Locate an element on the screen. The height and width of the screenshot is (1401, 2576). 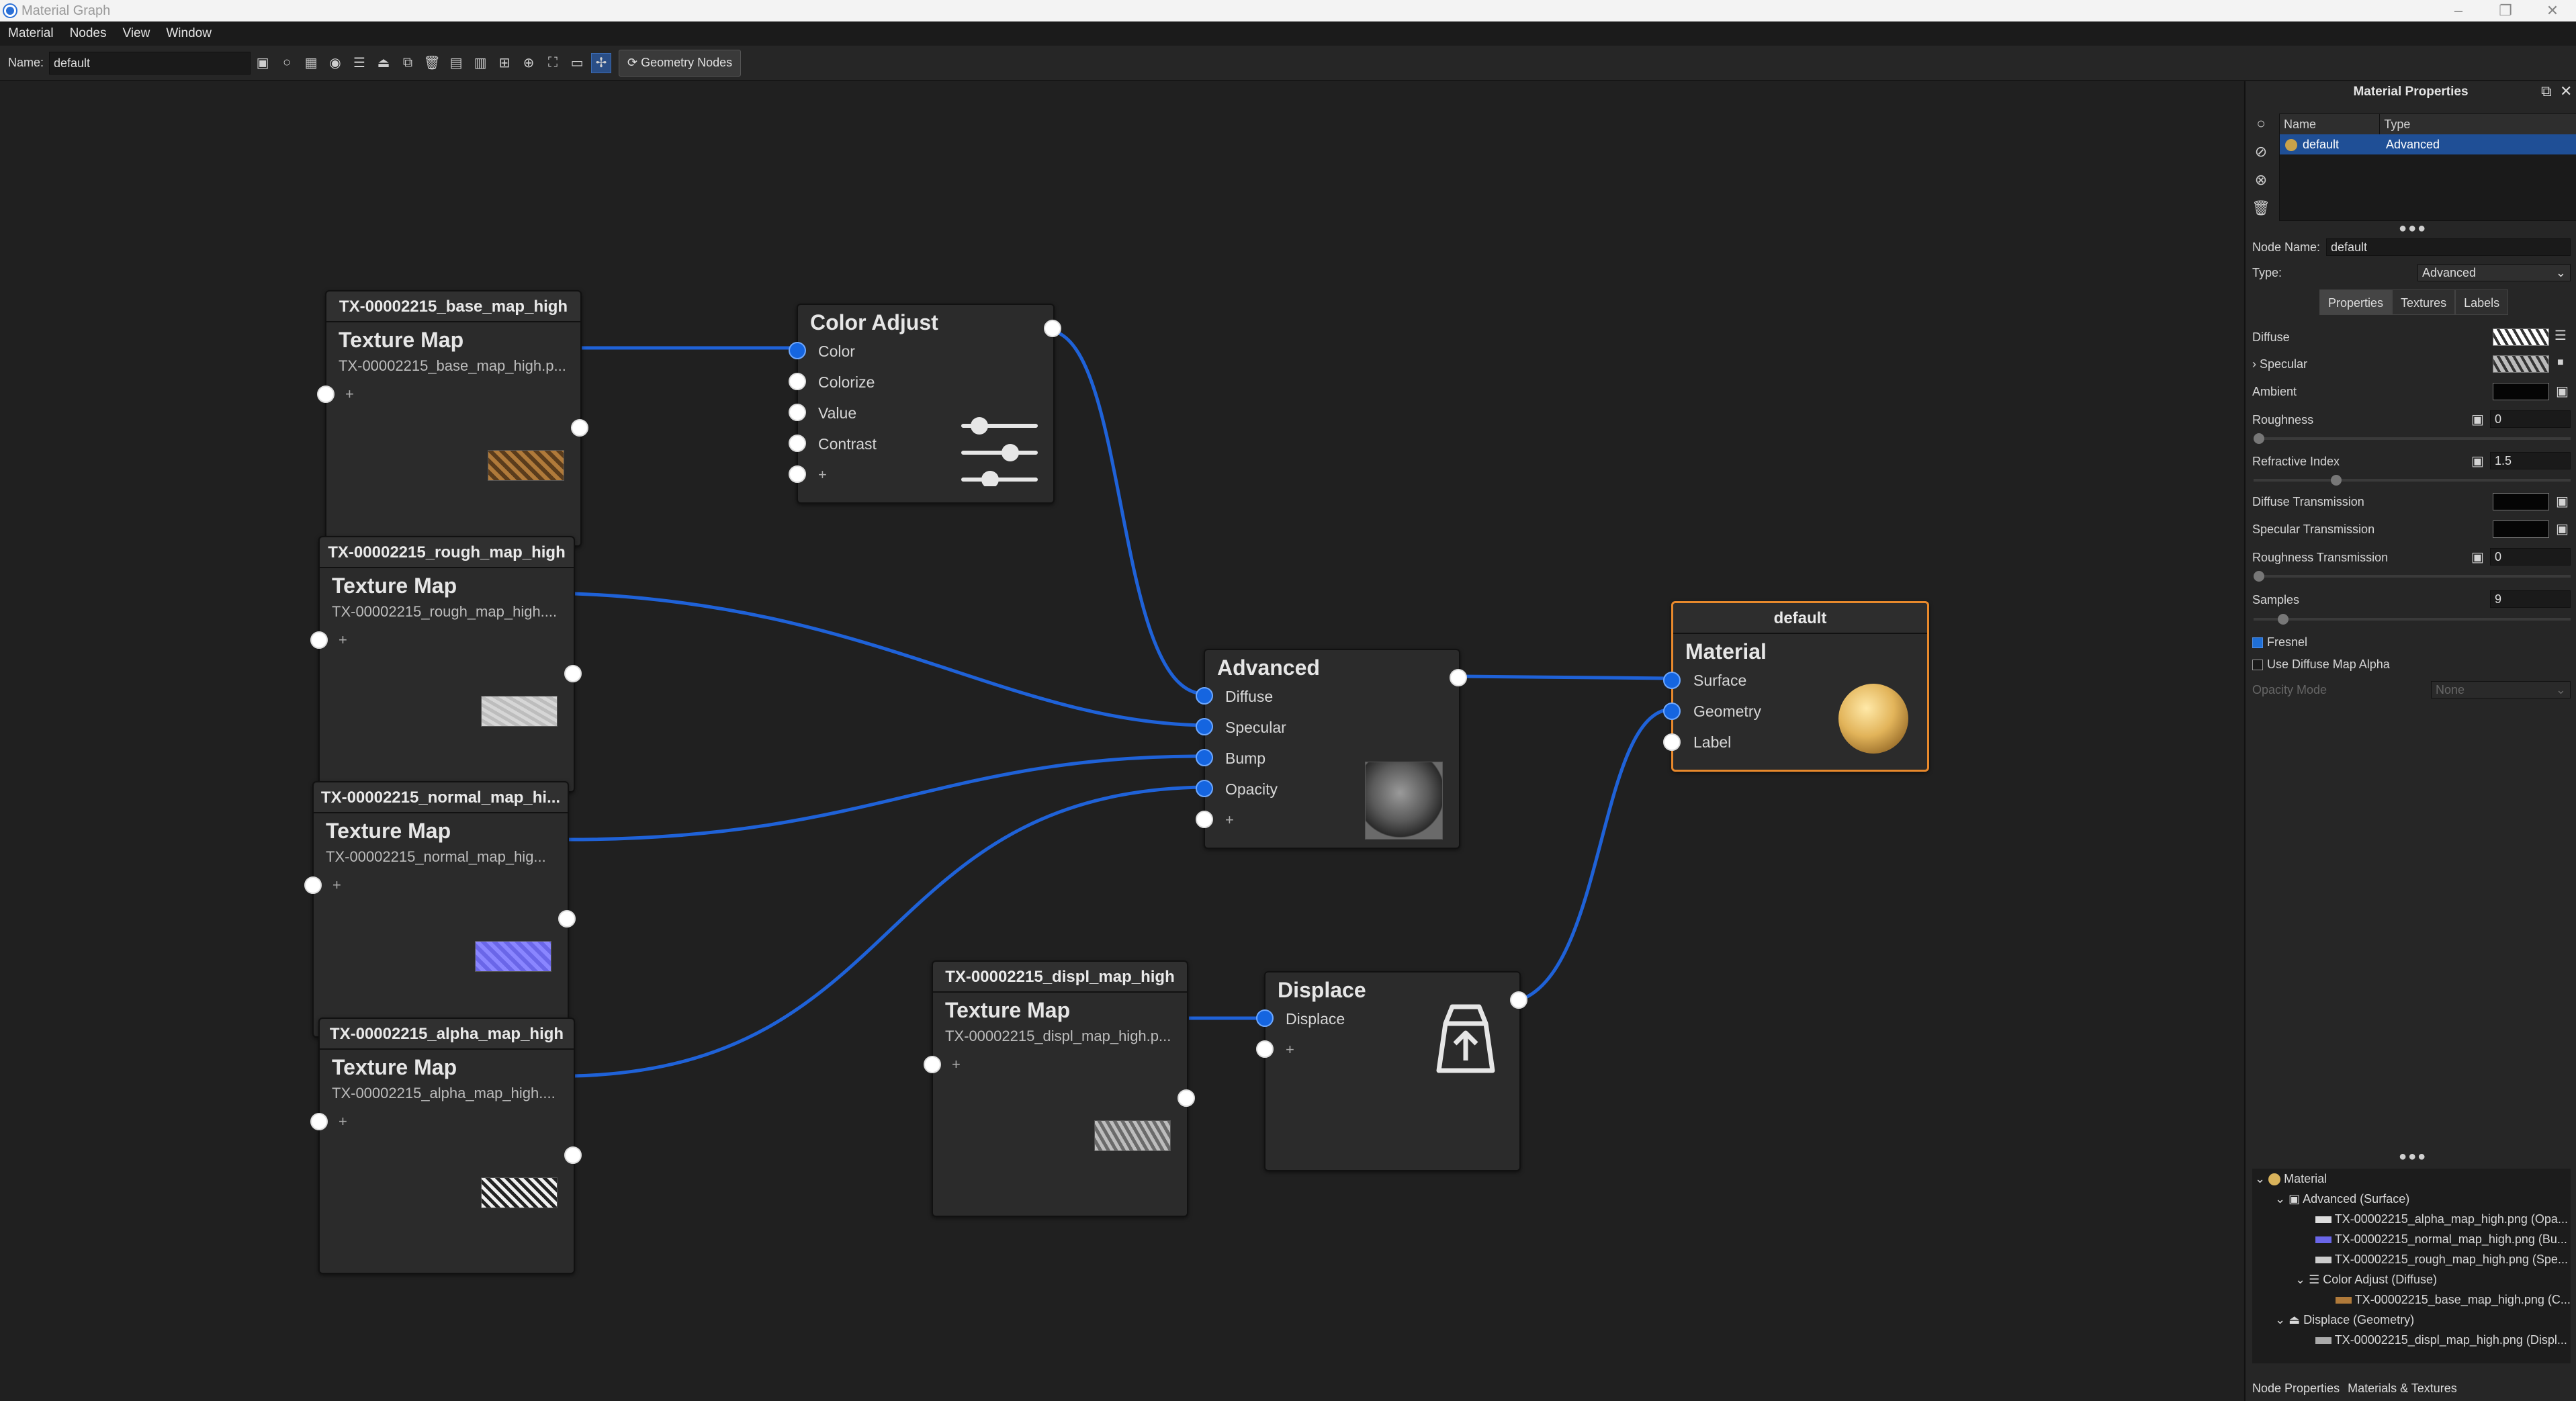
input-port-colorize is located at coordinates (797, 382).